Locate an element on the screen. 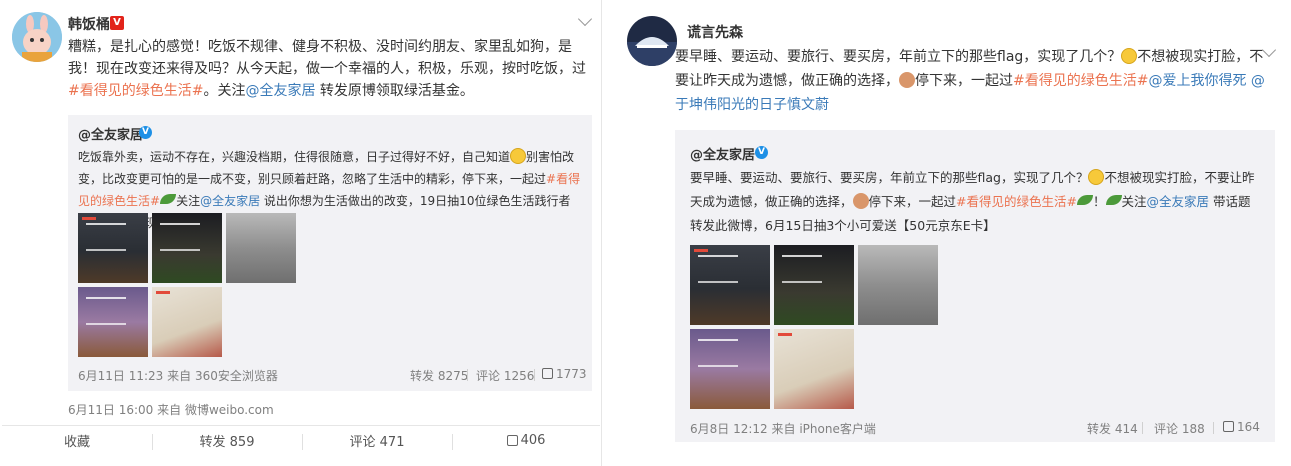  bunny-avatar-icon is located at coordinates (37, 37).